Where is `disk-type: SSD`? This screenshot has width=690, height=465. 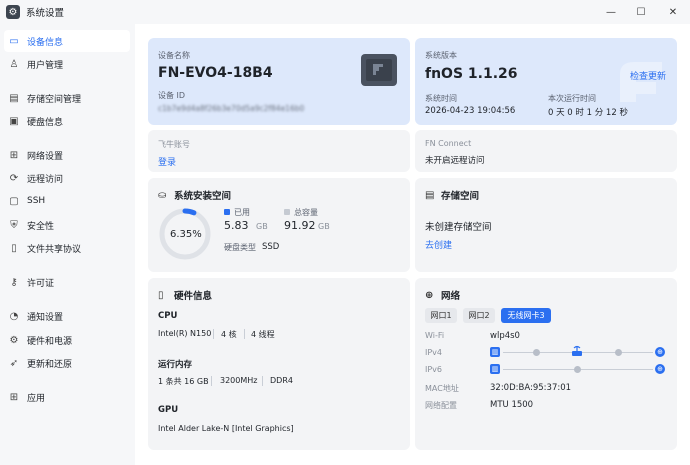
disk-type: SSD is located at coordinates (271, 247).